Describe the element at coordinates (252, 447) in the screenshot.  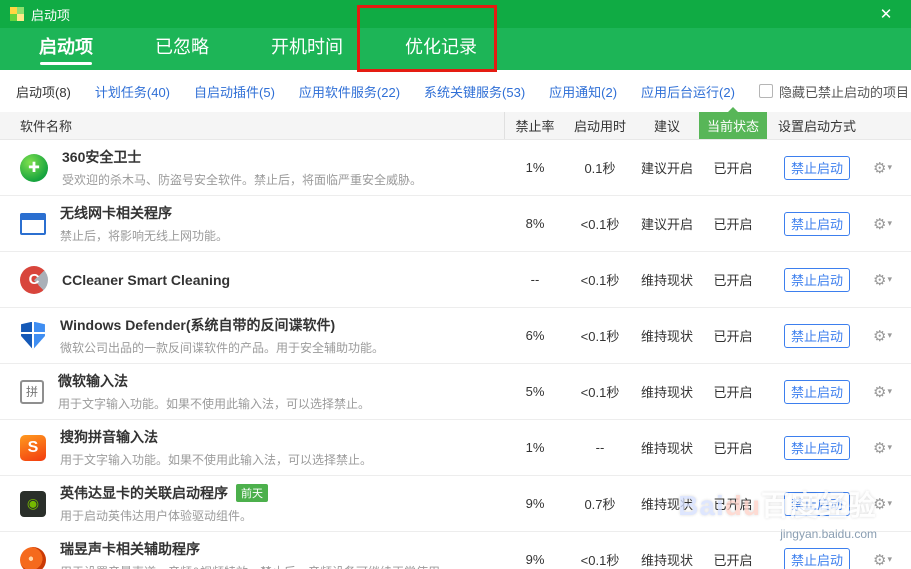
I see `software-cell: 搜狗拼音输入法 用于文字输入功能。如果不使用此输入法，可以选择禁止。` at that location.